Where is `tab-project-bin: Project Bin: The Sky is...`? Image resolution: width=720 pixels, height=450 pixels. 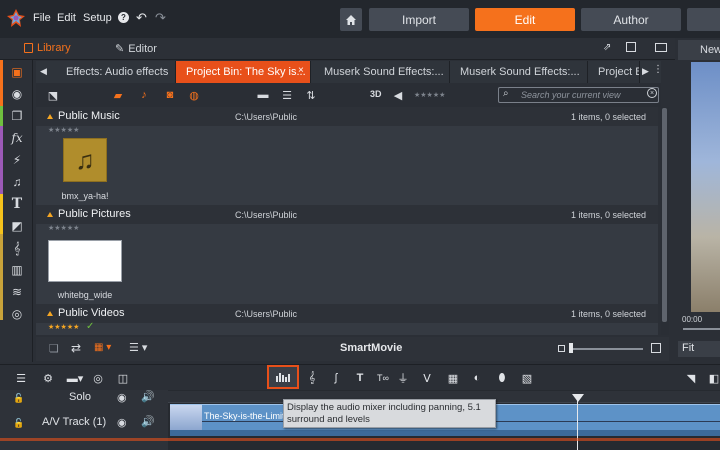
tab-project-bin: Project Bin: The Sky is... is located at coordinates (243, 72).